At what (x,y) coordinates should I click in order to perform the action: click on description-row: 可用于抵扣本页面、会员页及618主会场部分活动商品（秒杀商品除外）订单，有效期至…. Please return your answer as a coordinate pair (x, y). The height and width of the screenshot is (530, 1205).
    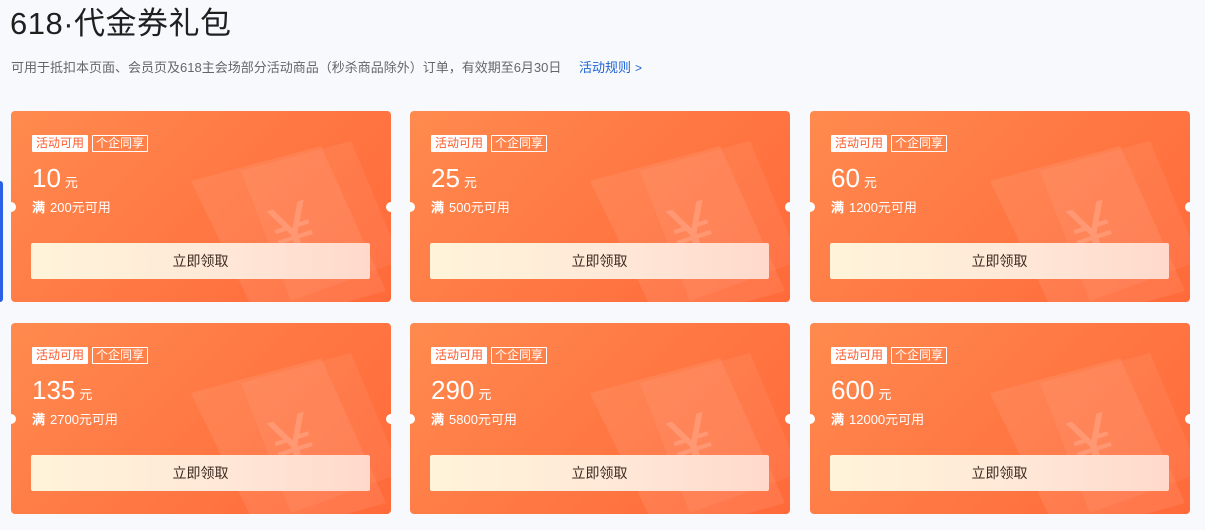
    Looking at the image, I should click on (326, 68).